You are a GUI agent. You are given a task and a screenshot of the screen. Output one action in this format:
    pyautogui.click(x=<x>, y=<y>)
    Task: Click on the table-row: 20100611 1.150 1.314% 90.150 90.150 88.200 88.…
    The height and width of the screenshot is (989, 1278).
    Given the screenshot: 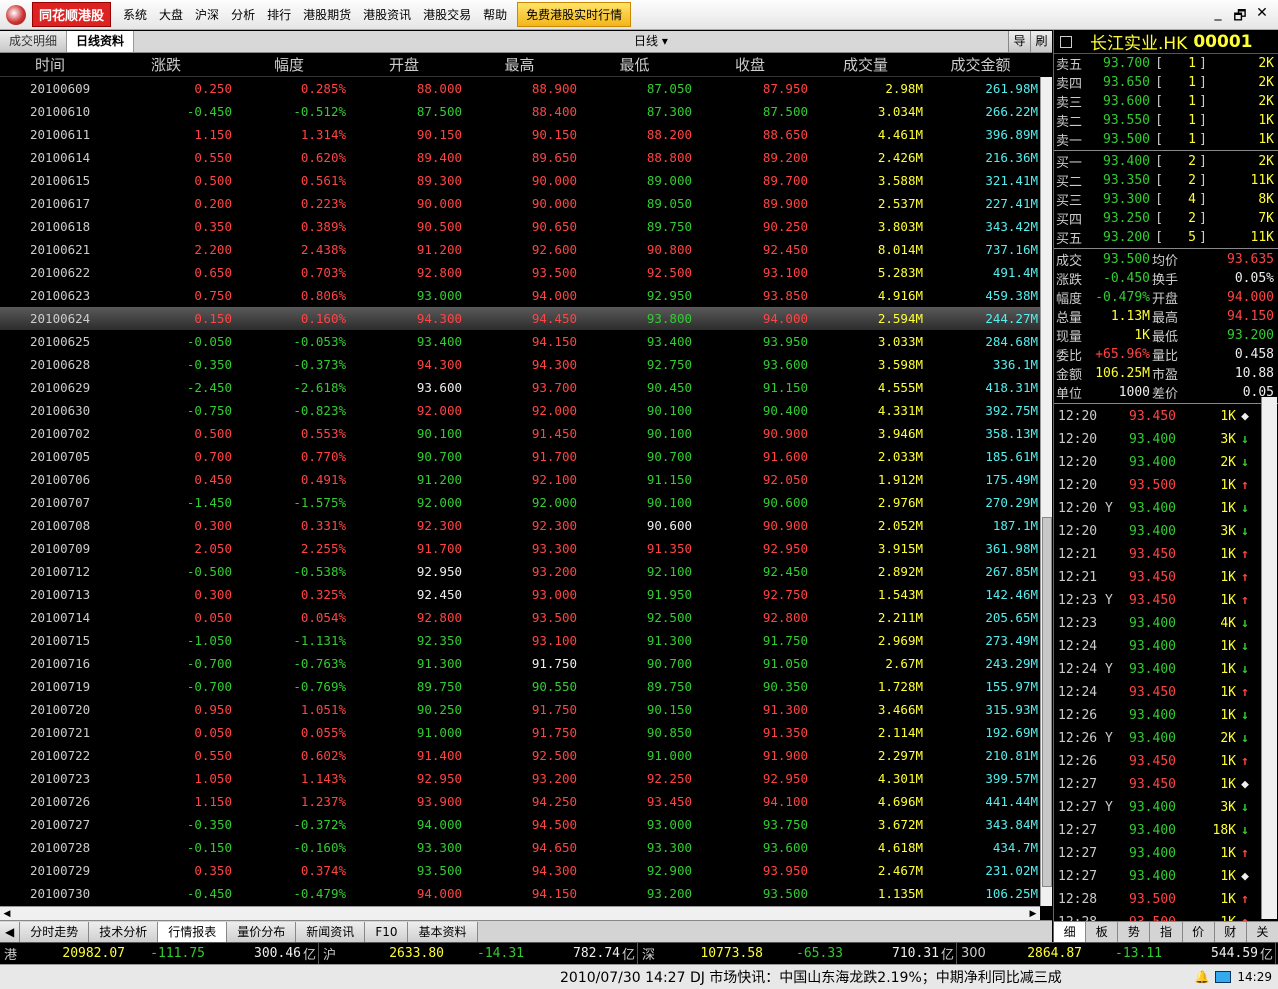 What is the action you would take?
    pyautogui.click(x=520, y=134)
    